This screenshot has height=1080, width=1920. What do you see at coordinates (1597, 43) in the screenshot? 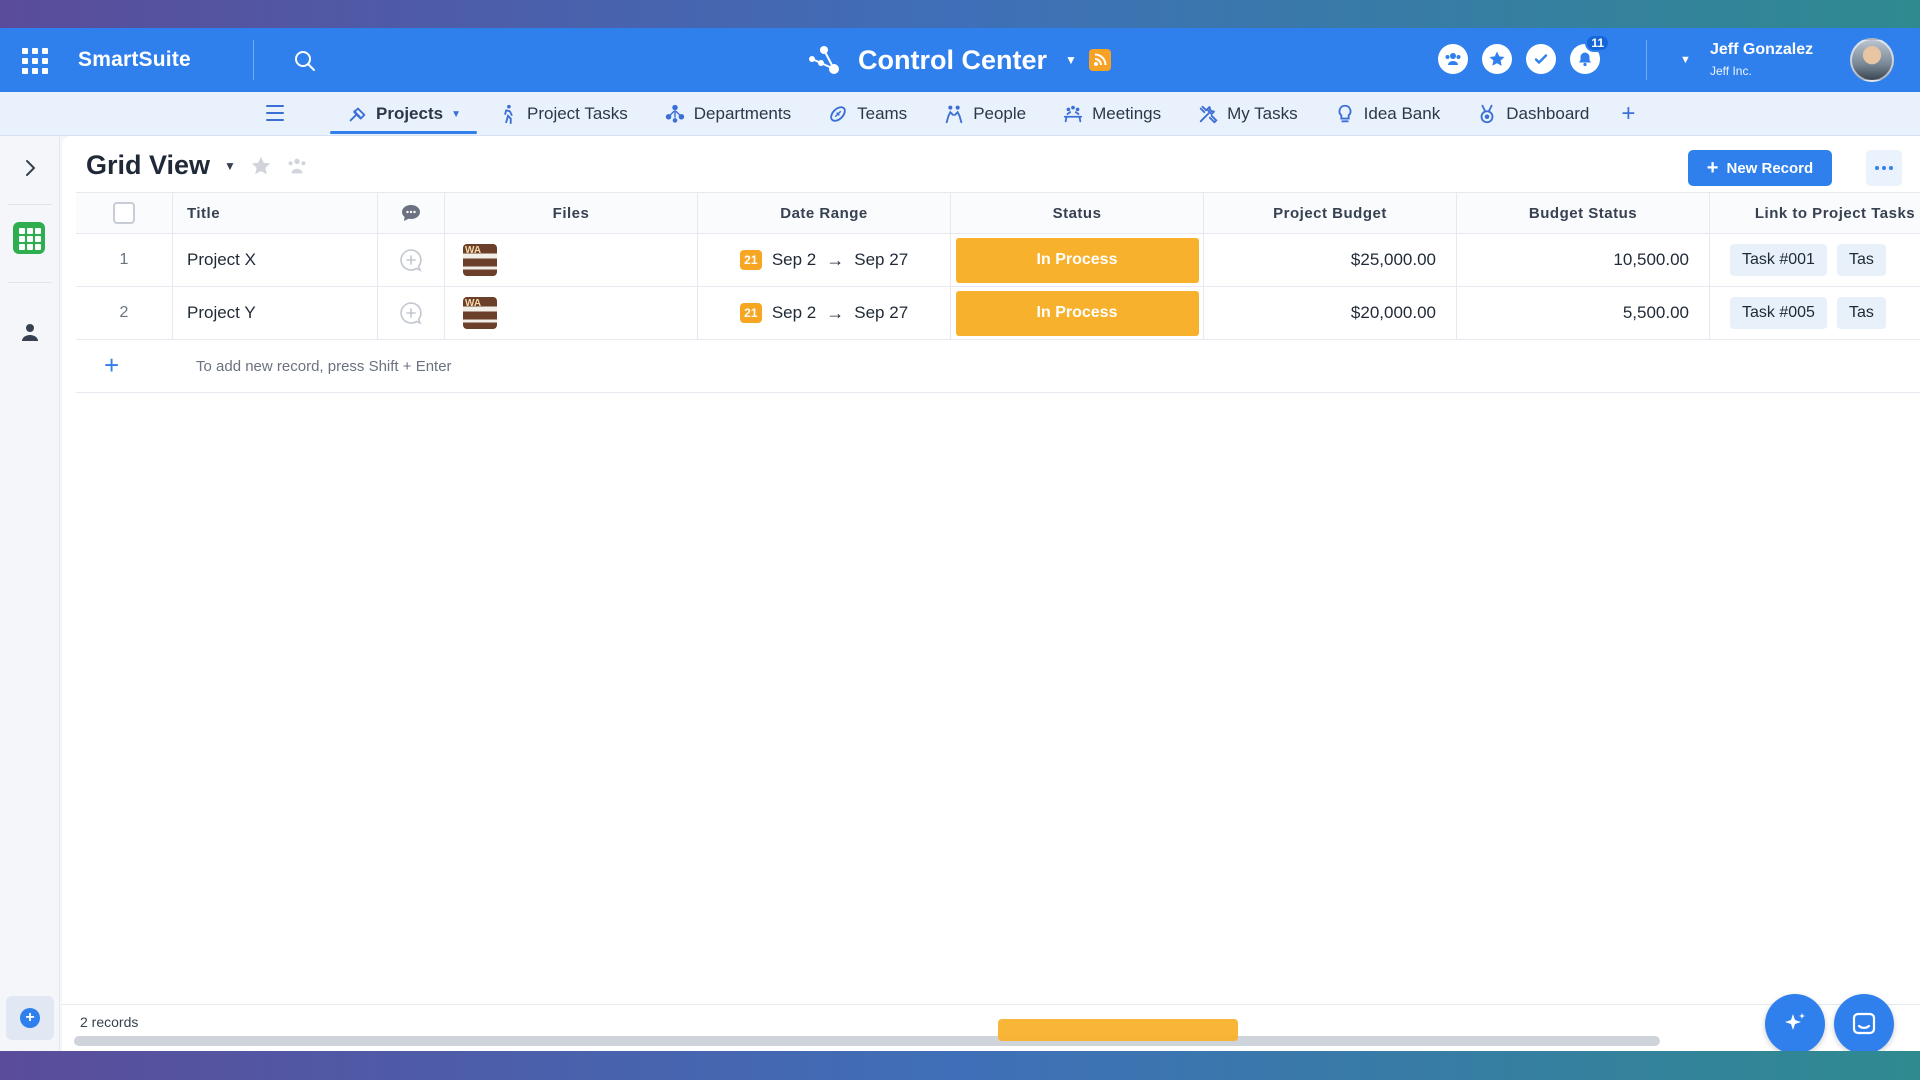
I see `notification-count-badge: 11` at bounding box center [1597, 43].